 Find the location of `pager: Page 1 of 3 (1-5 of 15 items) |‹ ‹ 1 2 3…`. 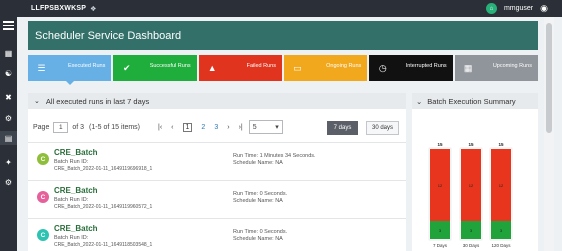

pager: Page 1 of 3 (1-5 of 15 items) |‹ ‹ 1 2 3… is located at coordinates (158, 127).